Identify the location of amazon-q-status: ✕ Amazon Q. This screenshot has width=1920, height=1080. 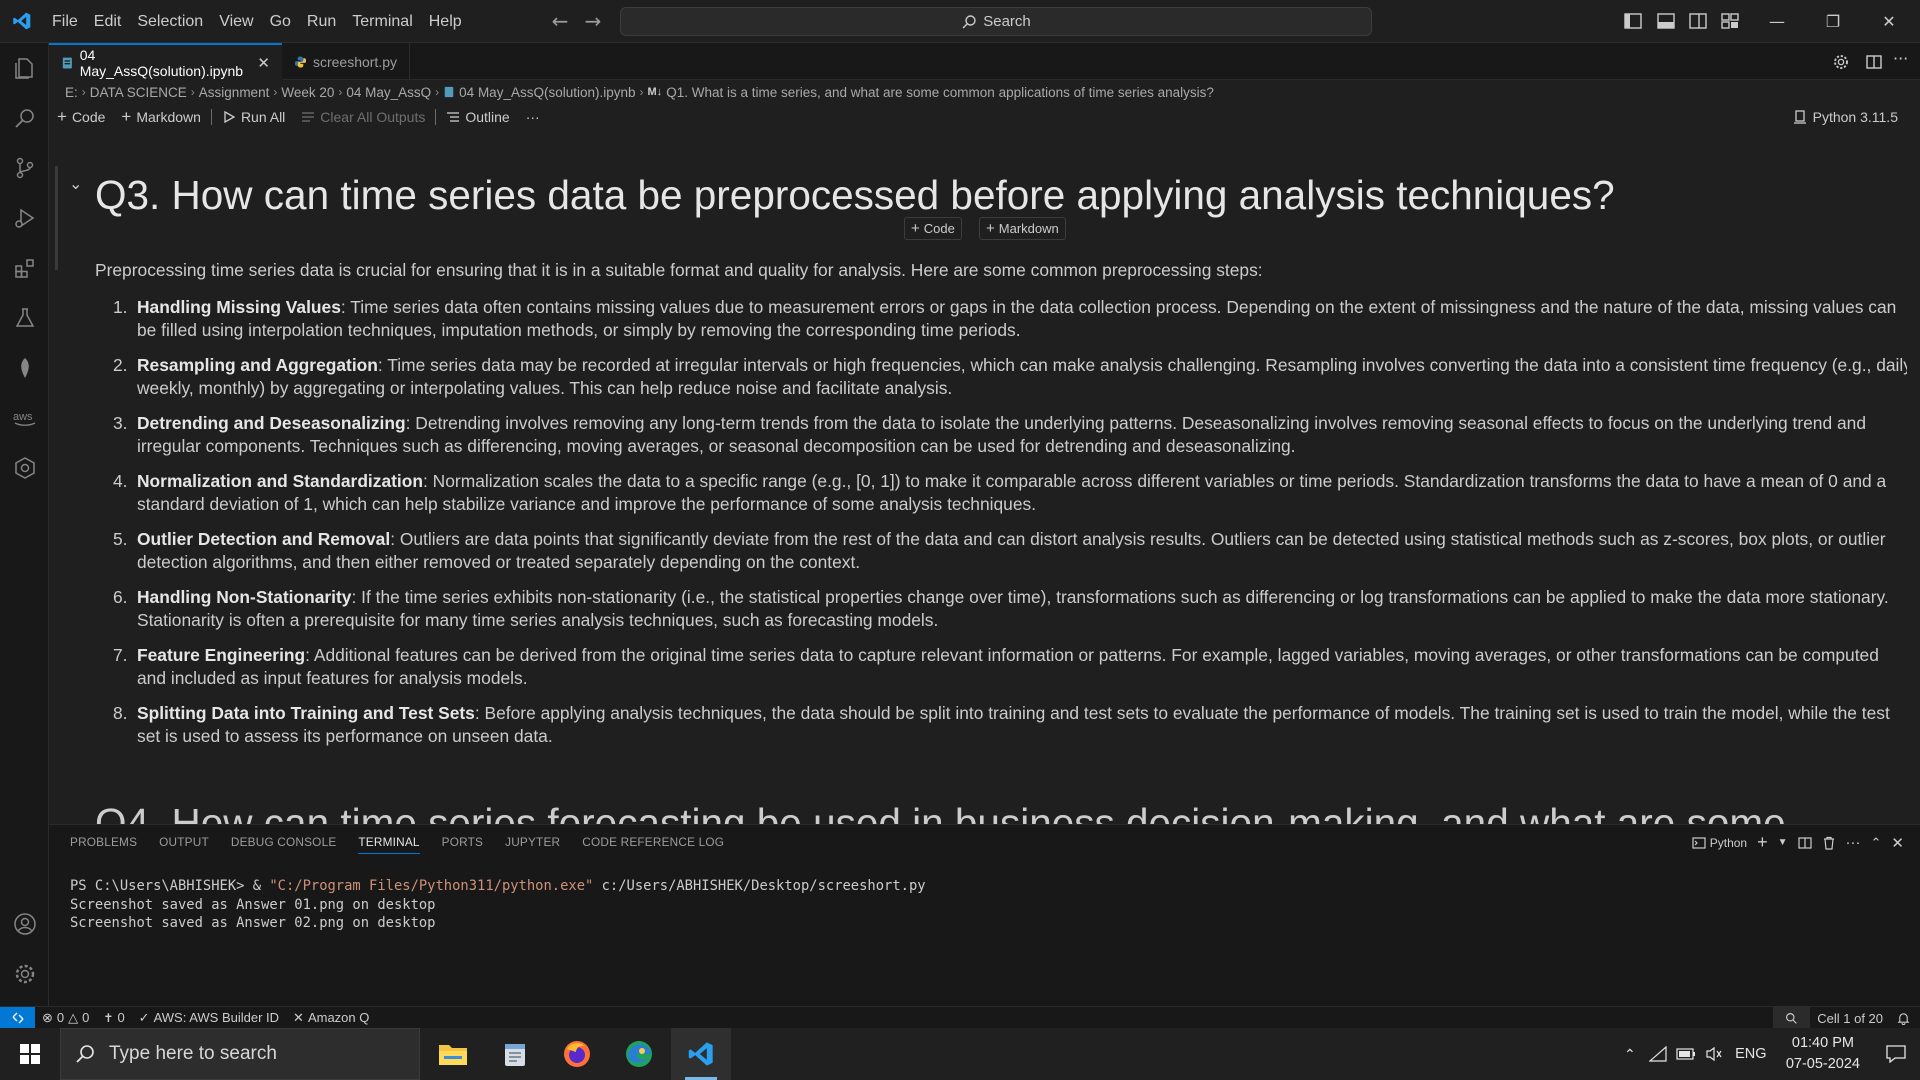
(331, 1018).